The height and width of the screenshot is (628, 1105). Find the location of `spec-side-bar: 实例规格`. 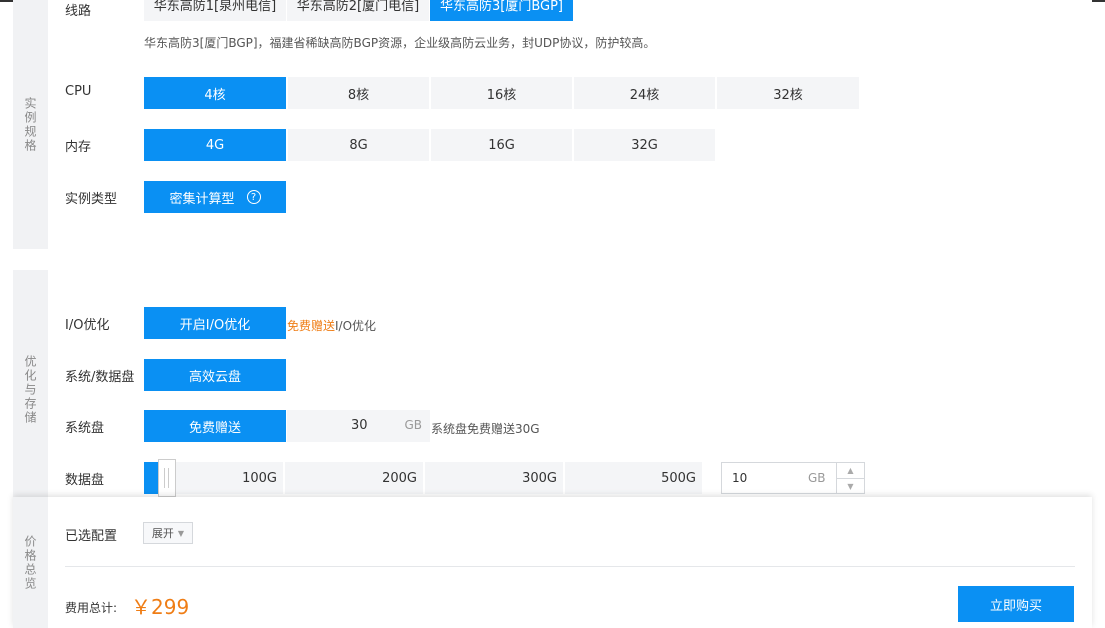

spec-side-bar: 实例规格 is located at coordinates (30, 124).